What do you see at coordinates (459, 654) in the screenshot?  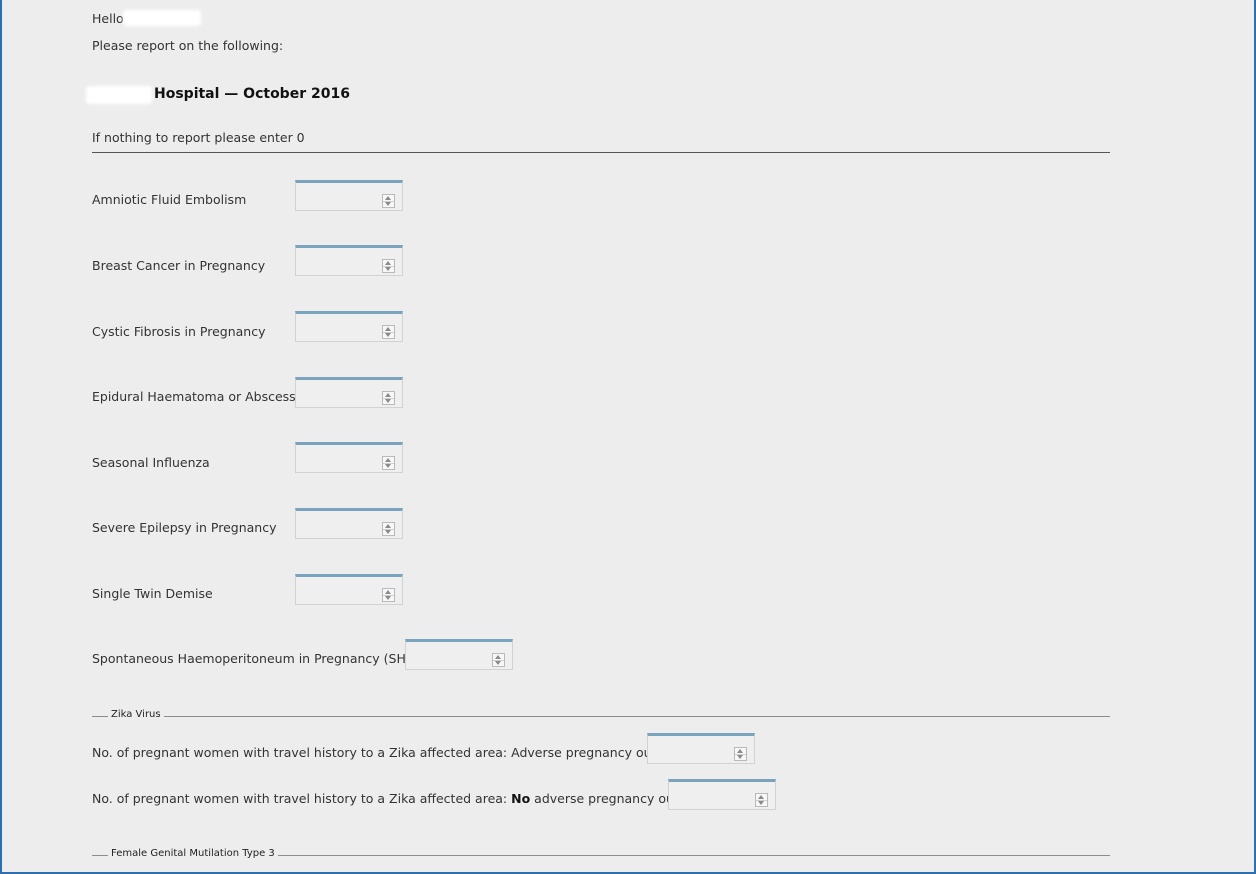 I see `spontaneous-haemoperitoneum-stepper` at bounding box center [459, 654].